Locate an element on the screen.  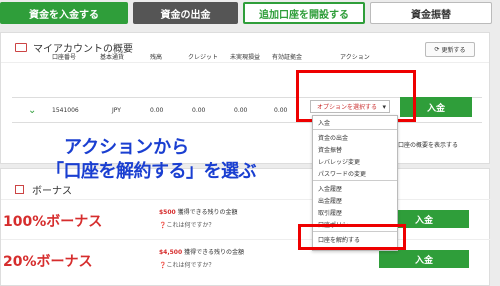
bonus-title: ボーナス is located at coordinates (52, 191).